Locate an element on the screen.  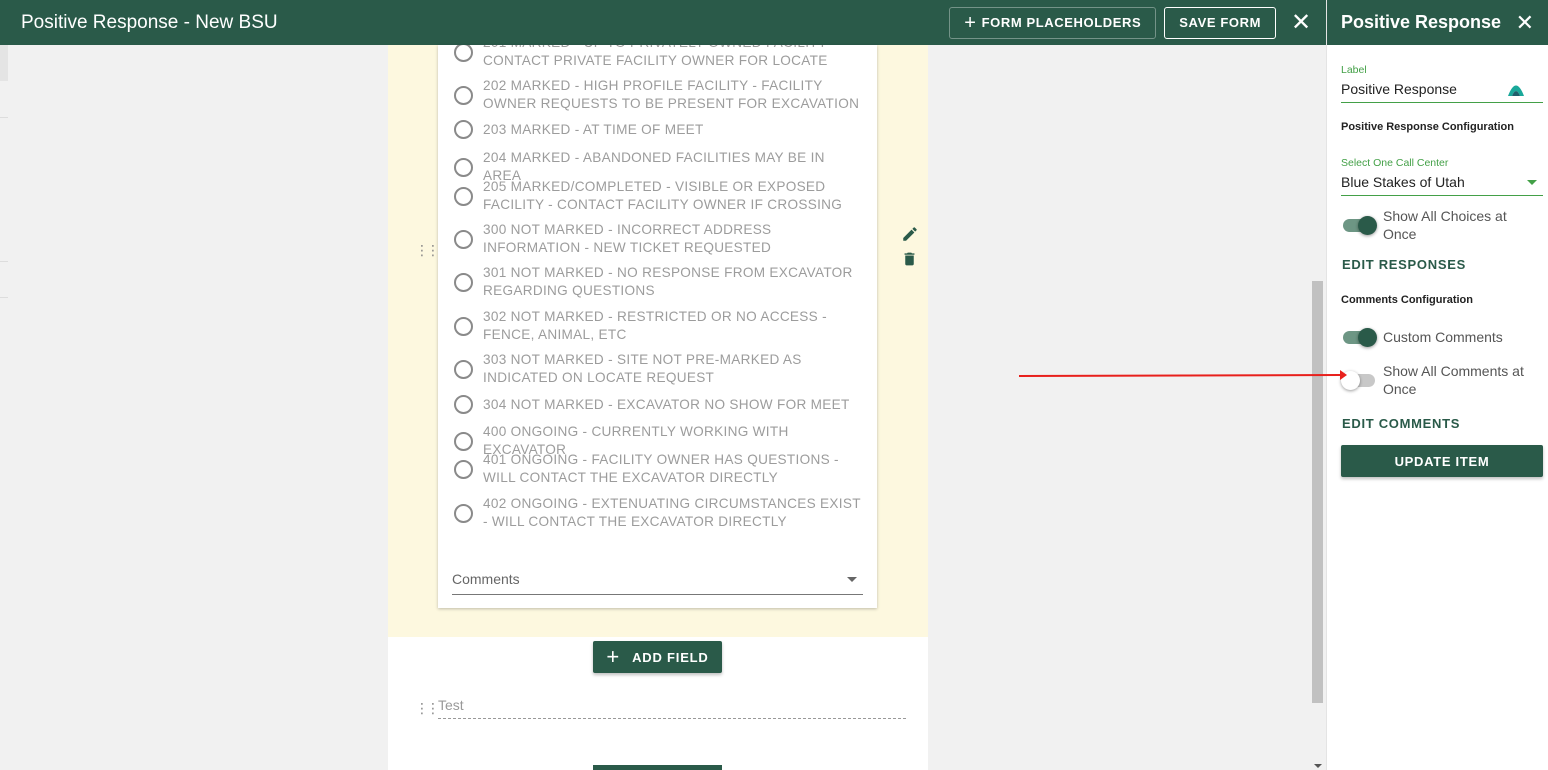
test-field-placeholder: Test is located at coordinates (451, 705).